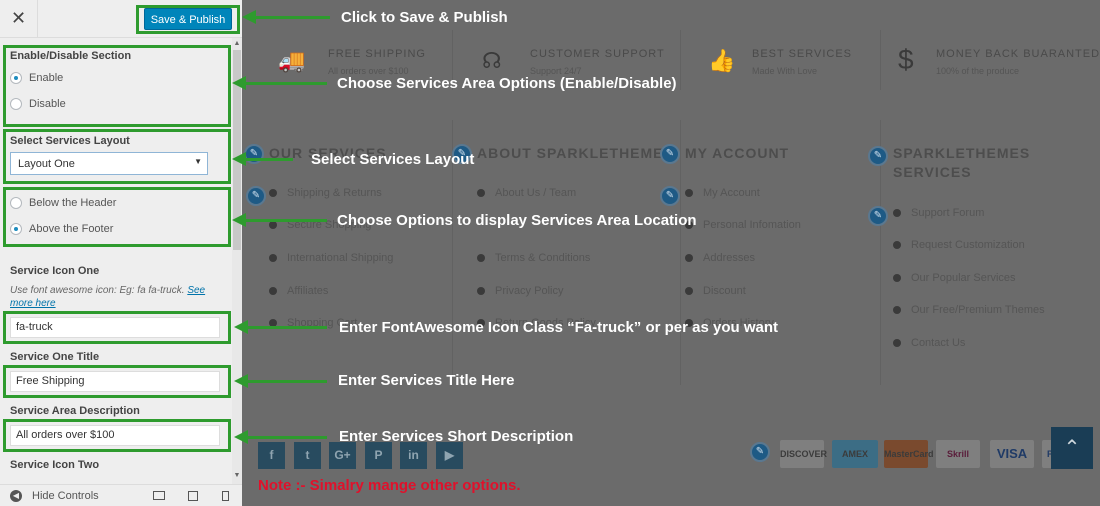 The image size is (1100, 506). Describe the element at coordinates (954, 278) in the screenshot. I see `footer-link: Our Popular Services` at that location.